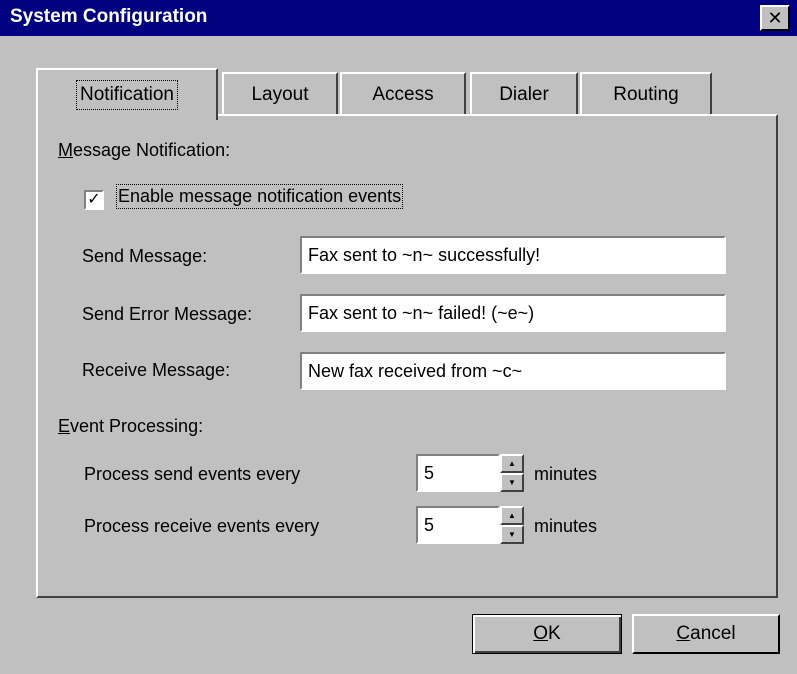  I want to click on tab-routing-label: Routing, so click(646, 94).